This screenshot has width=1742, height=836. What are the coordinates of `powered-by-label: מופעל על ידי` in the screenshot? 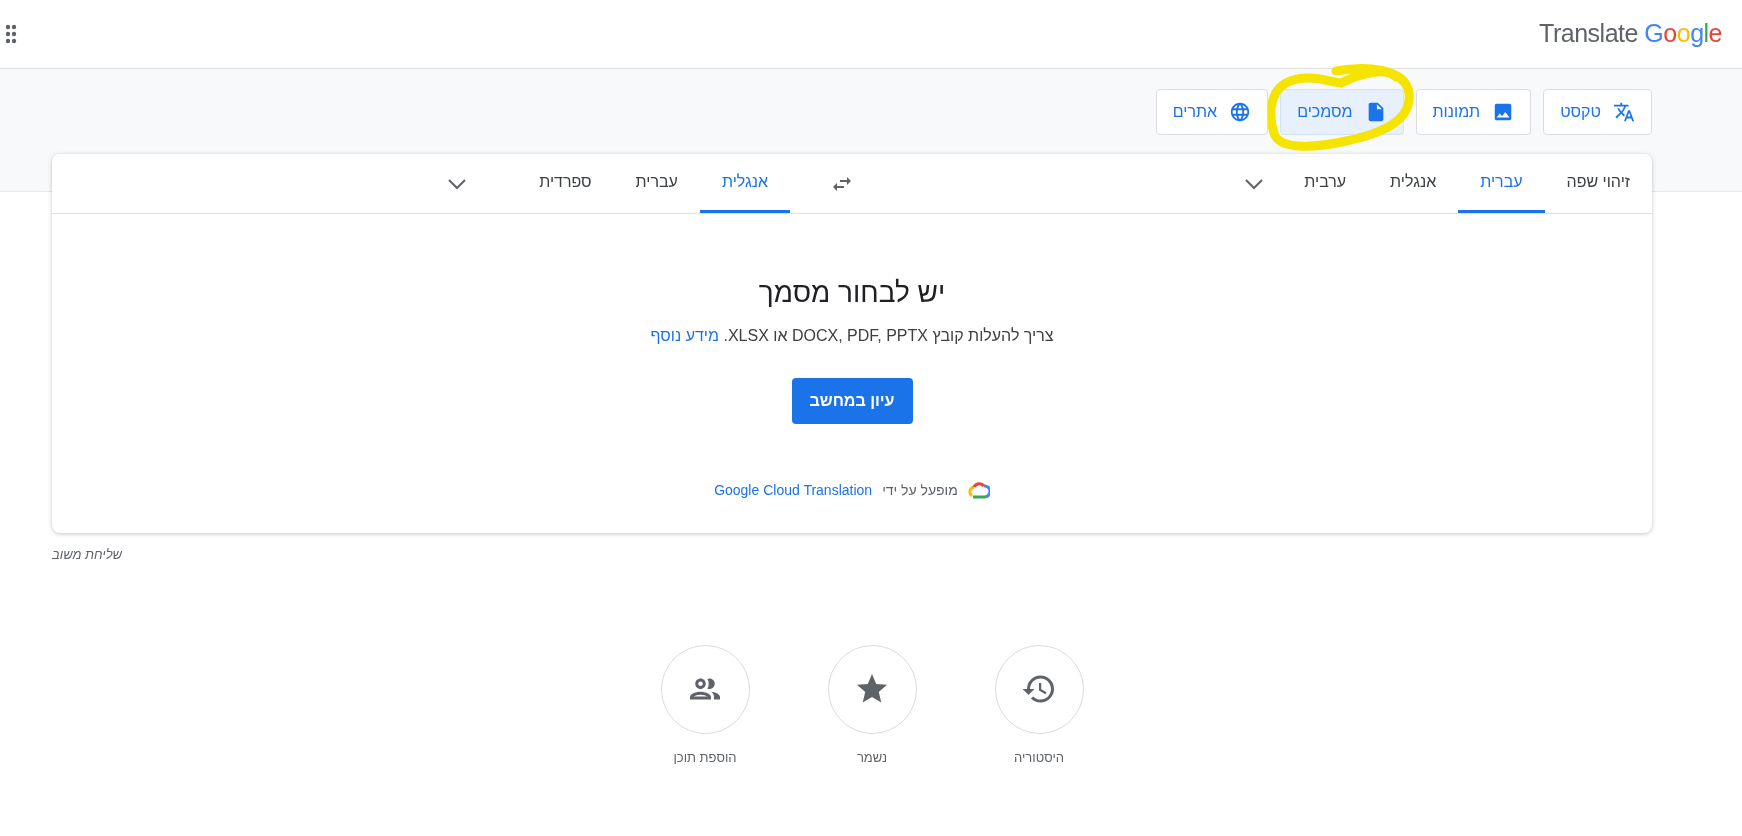 It's located at (920, 490).